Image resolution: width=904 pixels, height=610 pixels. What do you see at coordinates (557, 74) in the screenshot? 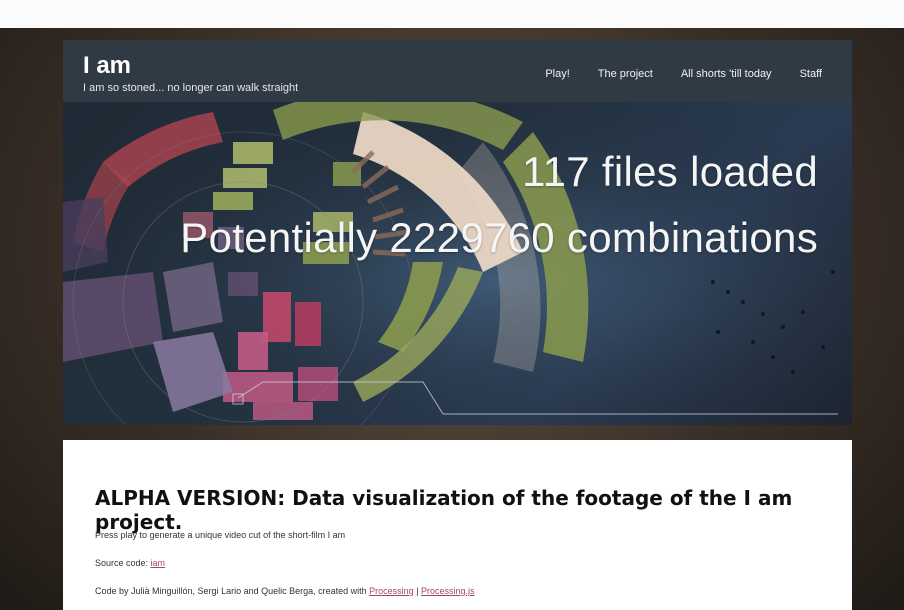
I see `nav-play: Play!` at bounding box center [557, 74].